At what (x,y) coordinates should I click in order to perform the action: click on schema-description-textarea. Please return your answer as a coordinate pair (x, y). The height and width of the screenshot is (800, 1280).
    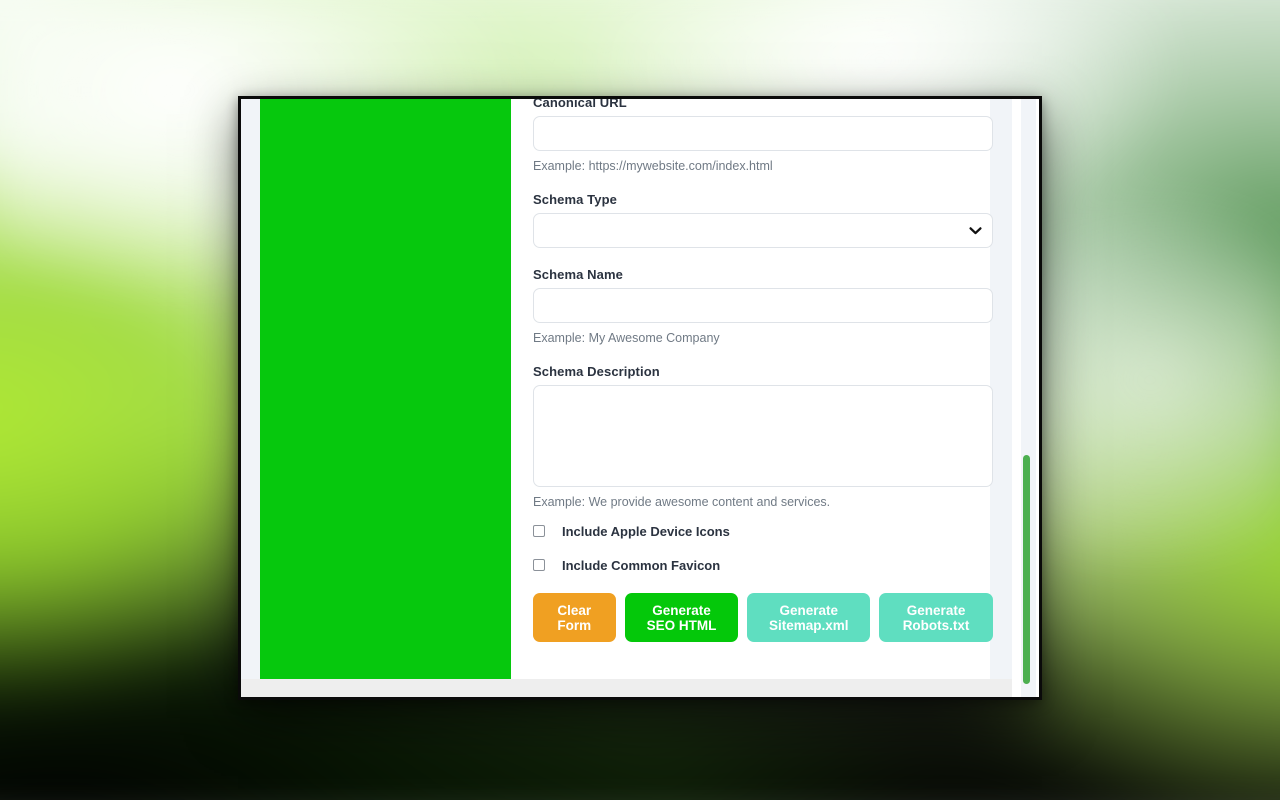
    Looking at the image, I should click on (763, 436).